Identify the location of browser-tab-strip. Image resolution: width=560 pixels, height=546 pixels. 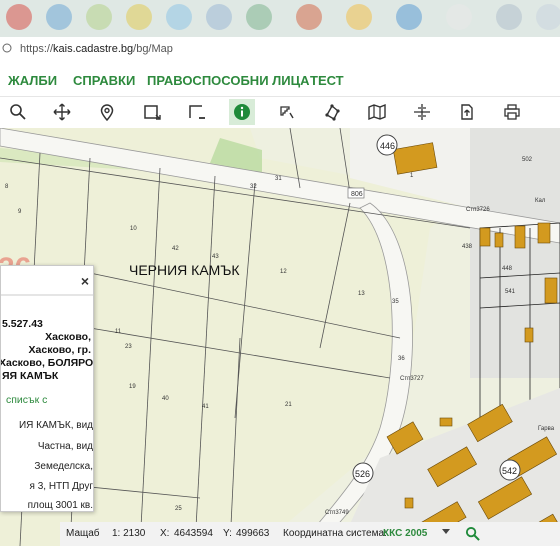
(280, 18).